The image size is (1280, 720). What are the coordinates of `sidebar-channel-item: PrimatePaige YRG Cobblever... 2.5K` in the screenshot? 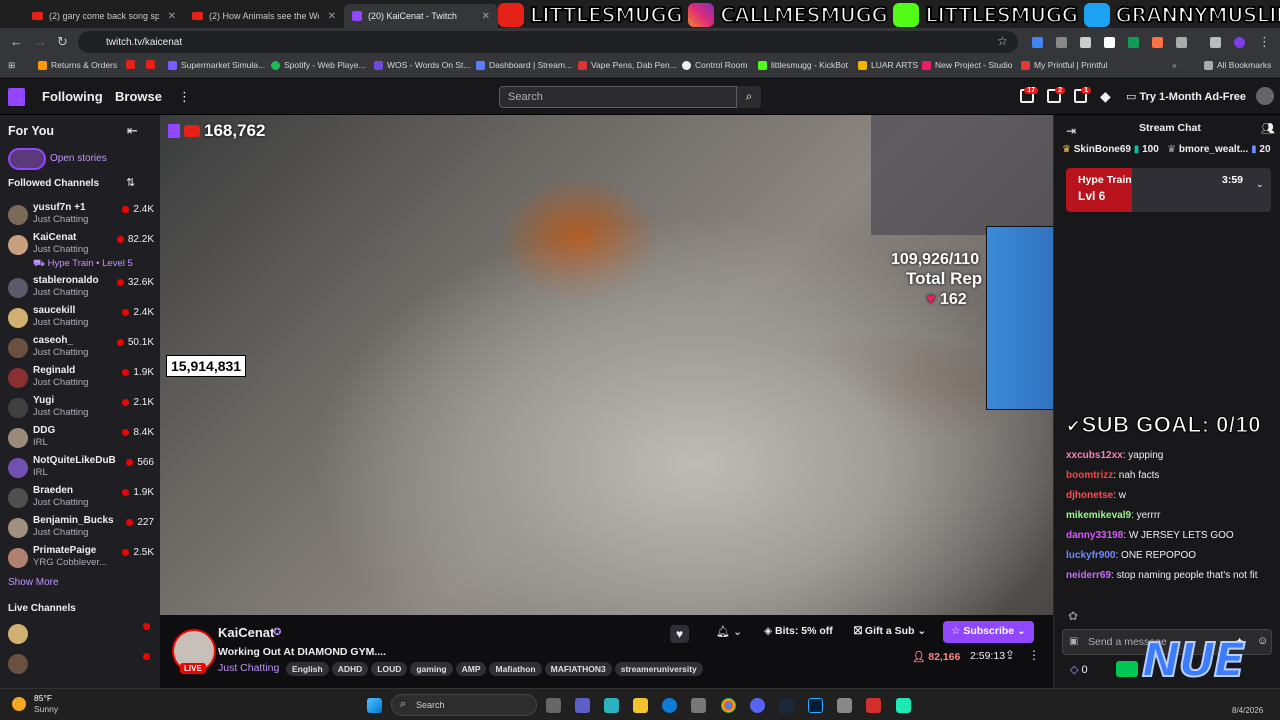 It's located at (81, 559).